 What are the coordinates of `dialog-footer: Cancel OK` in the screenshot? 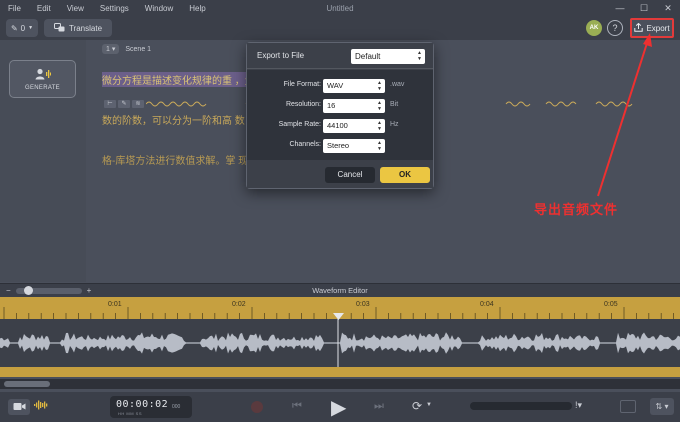 It's located at (340, 174).